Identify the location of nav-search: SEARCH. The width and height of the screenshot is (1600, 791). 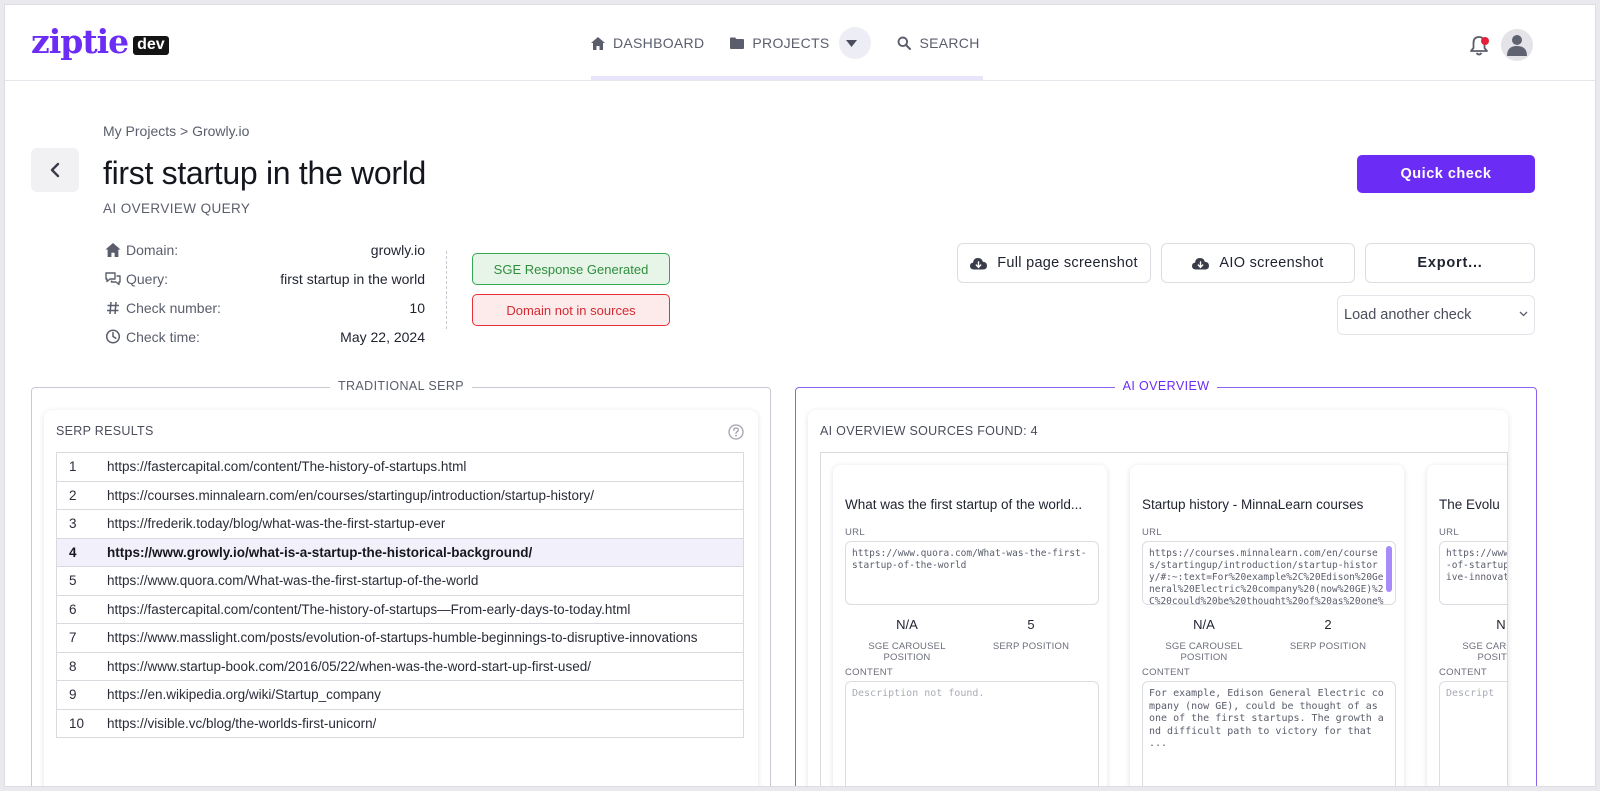
(938, 43).